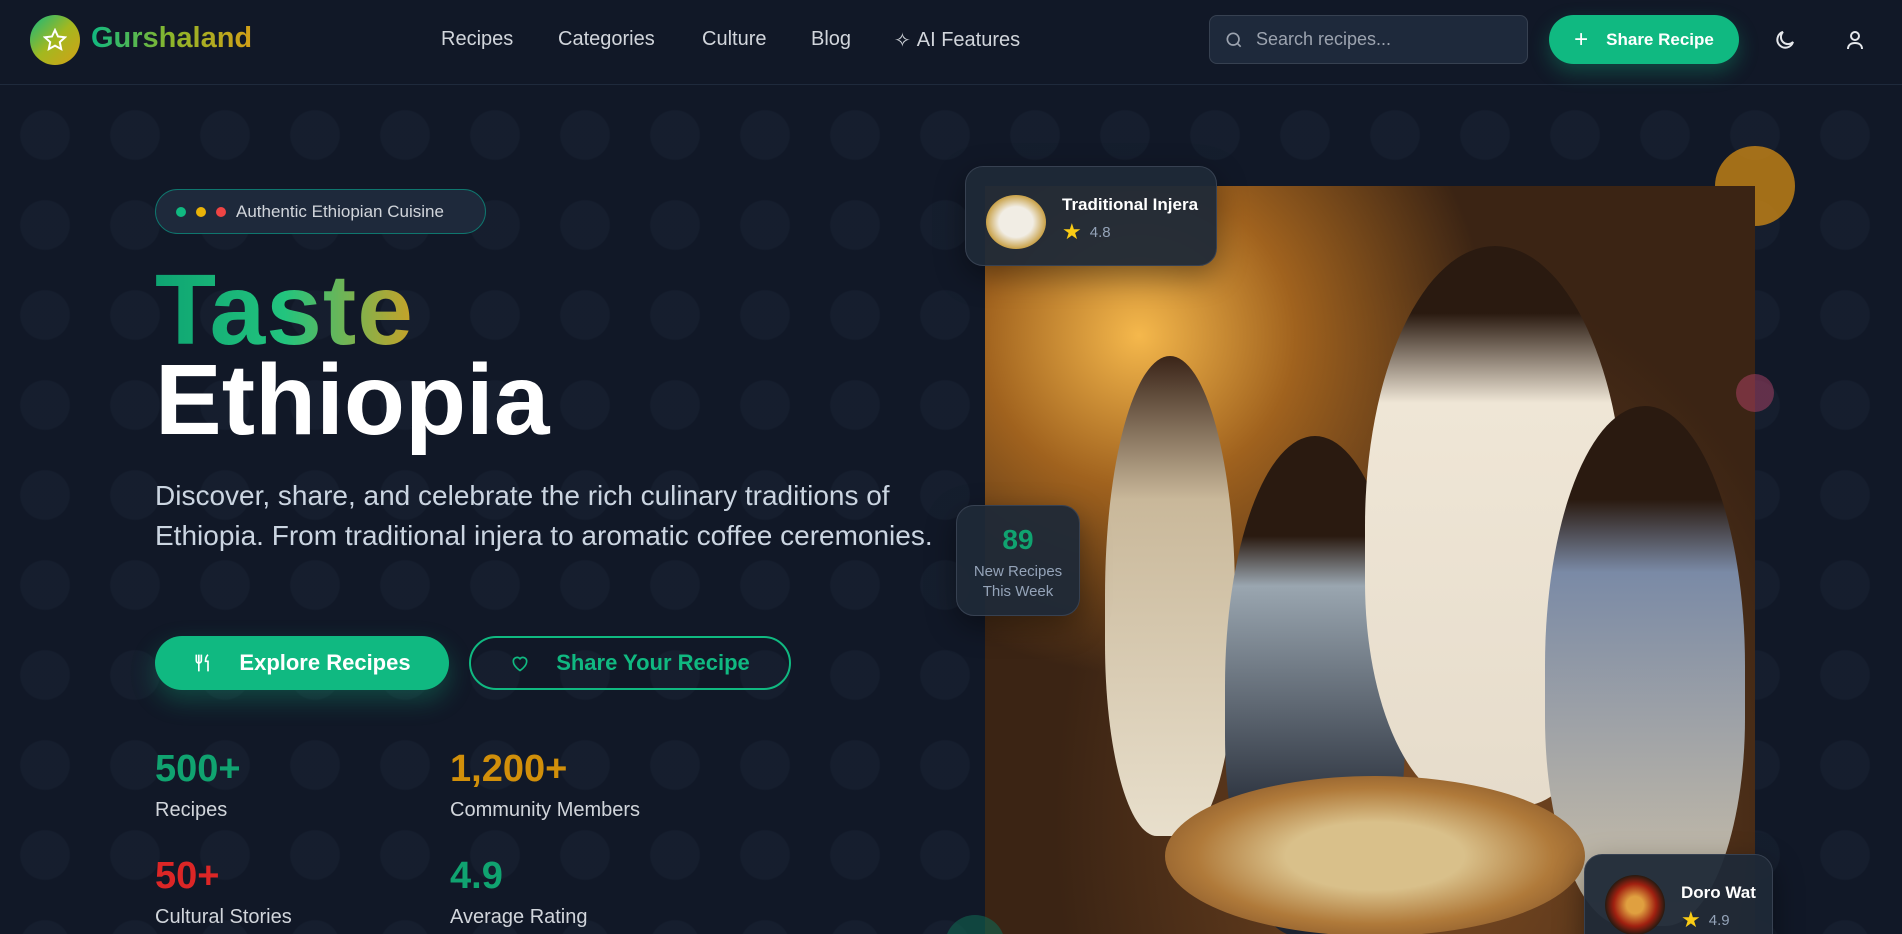  I want to click on logo, so click(55, 40).